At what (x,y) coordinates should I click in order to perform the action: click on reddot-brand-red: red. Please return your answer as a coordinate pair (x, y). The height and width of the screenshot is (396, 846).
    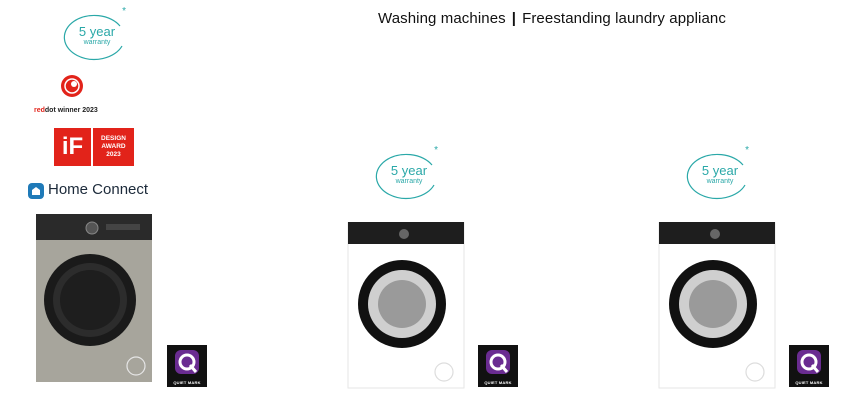
    Looking at the image, I should click on (39, 110).